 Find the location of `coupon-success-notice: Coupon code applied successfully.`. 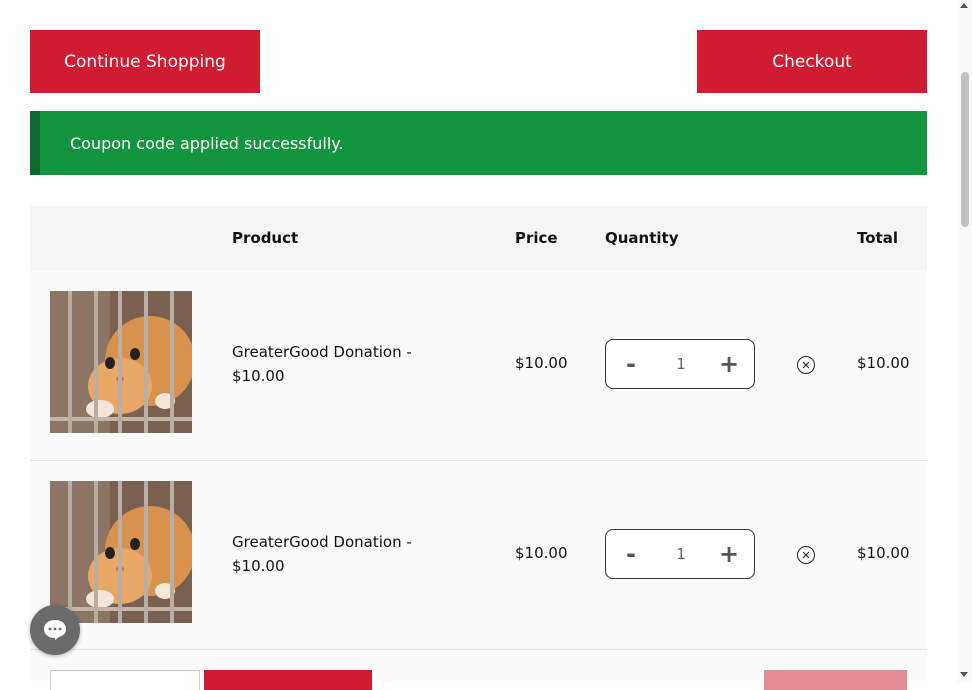

coupon-success-notice: Coupon code applied successfully. is located at coordinates (478, 143).